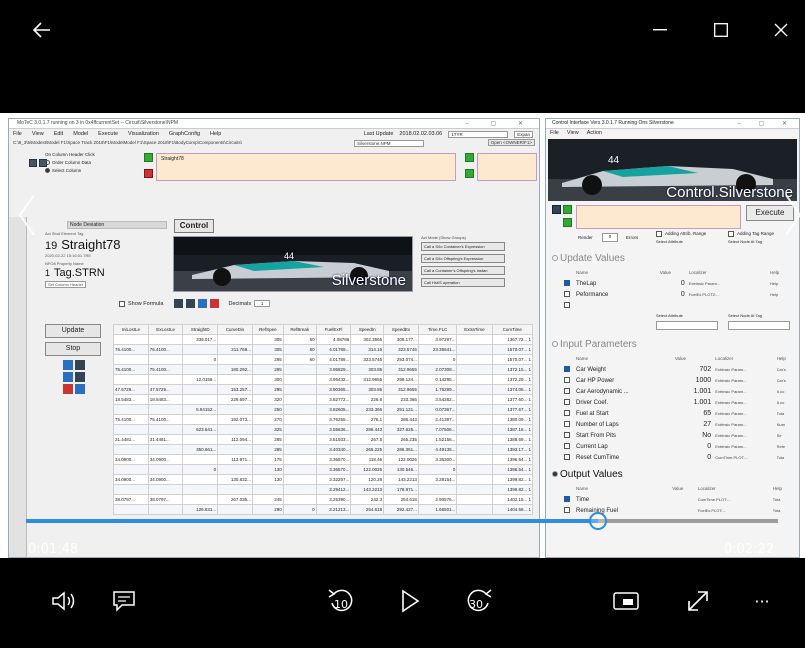 The image size is (805, 648). What do you see at coordinates (679, 305) in the screenshot?
I see `param-row` at bounding box center [679, 305].